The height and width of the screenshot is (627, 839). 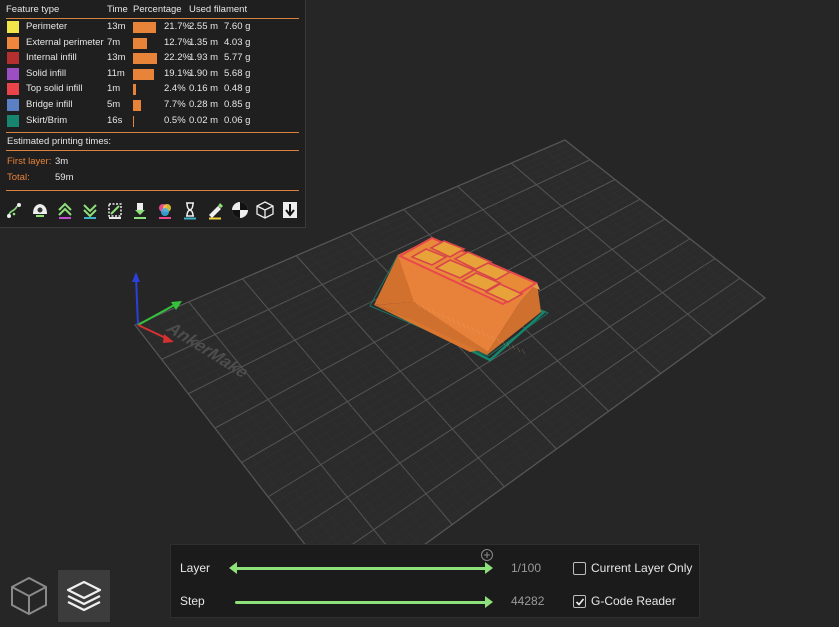 What do you see at coordinates (46, 73) in the screenshot?
I see `feature-name: Solid infill` at bounding box center [46, 73].